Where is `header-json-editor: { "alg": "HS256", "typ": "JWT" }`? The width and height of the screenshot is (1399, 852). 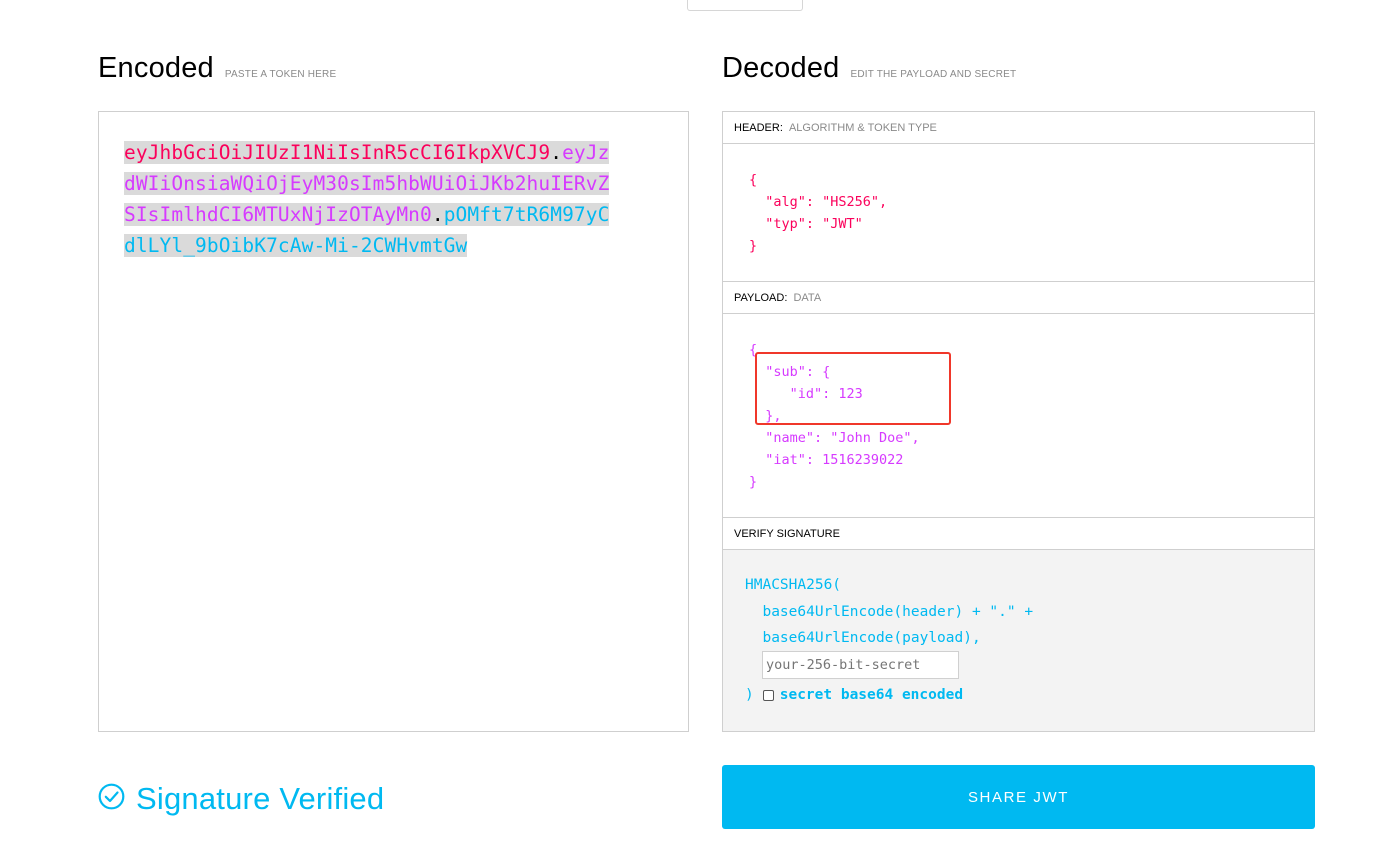 header-json-editor: { "alg": "HS256", "typ": "JWT" } is located at coordinates (818, 213).